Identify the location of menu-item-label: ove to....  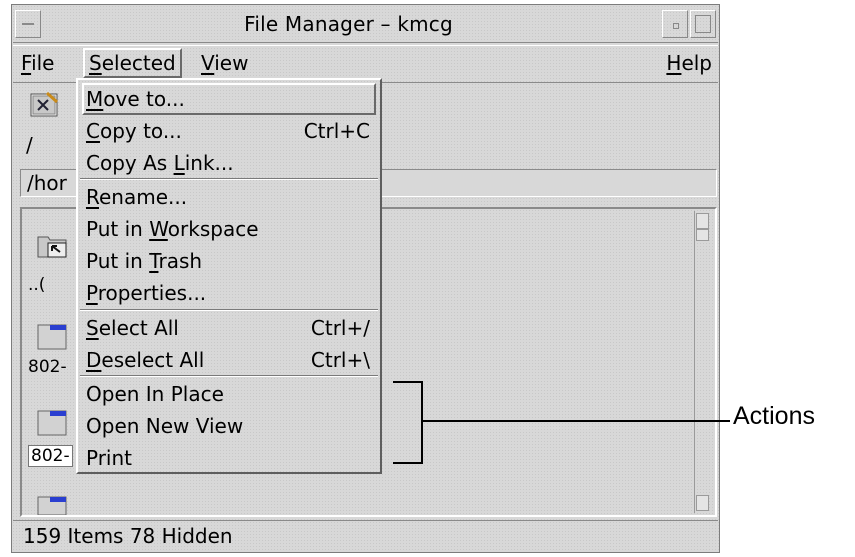
(144, 99).